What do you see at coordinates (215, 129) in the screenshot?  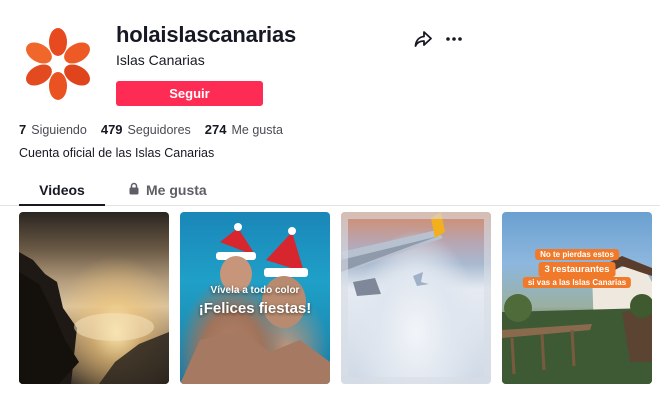 I see `likes-count: 274` at bounding box center [215, 129].